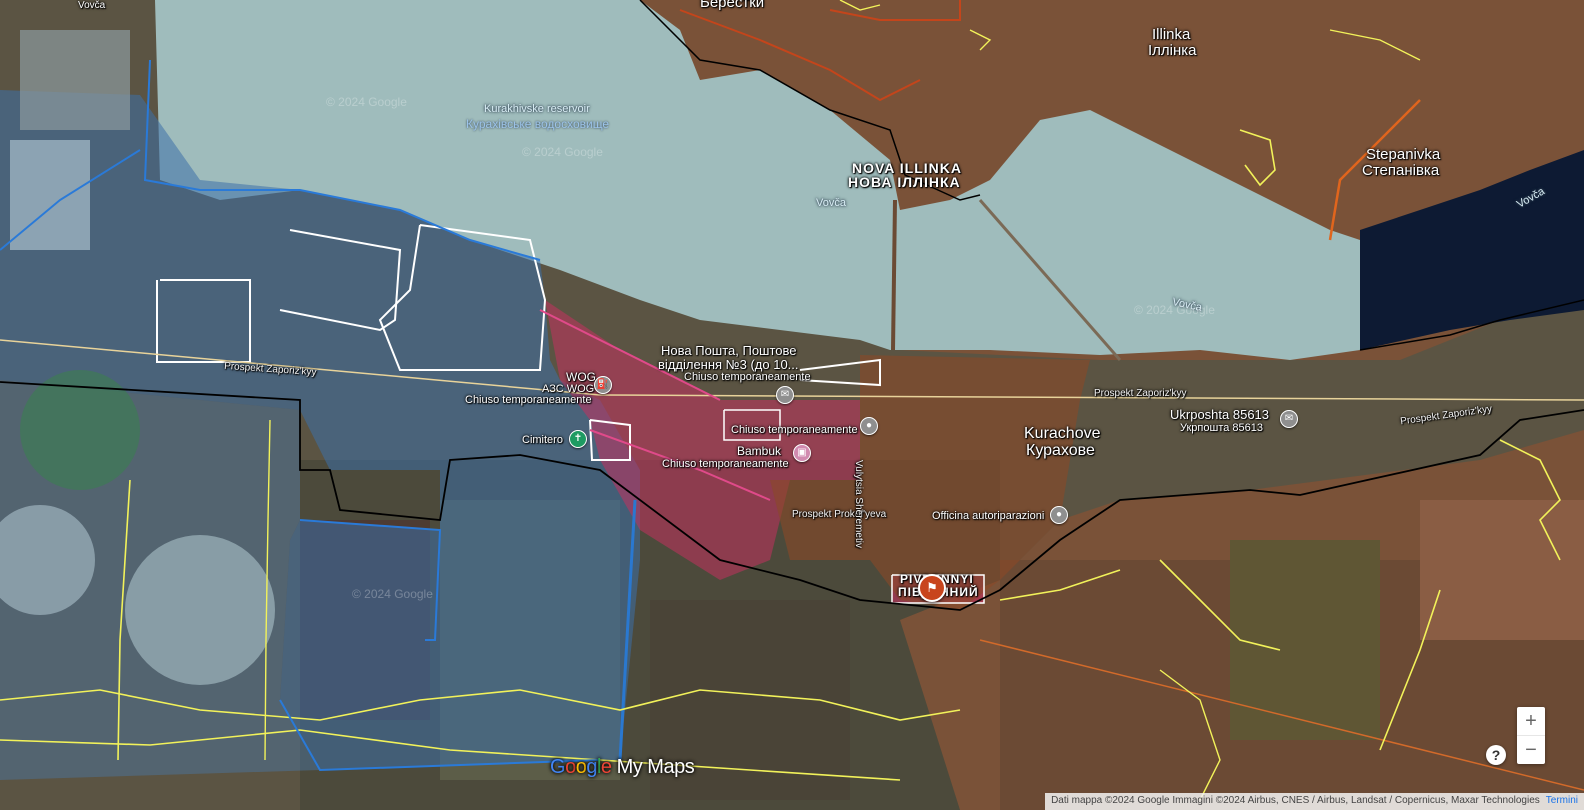 The image size is (1584, 810). What do you see at coordinates (858, 504) in the screenshot?
I see `street-label: Vulytsia Sheremetiv` at bounding box center [858, 504].